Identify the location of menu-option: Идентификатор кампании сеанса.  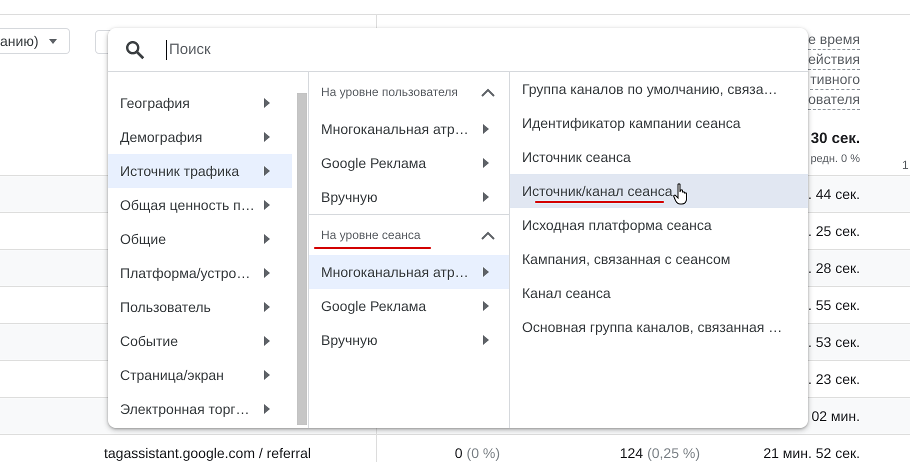
(659, 123).